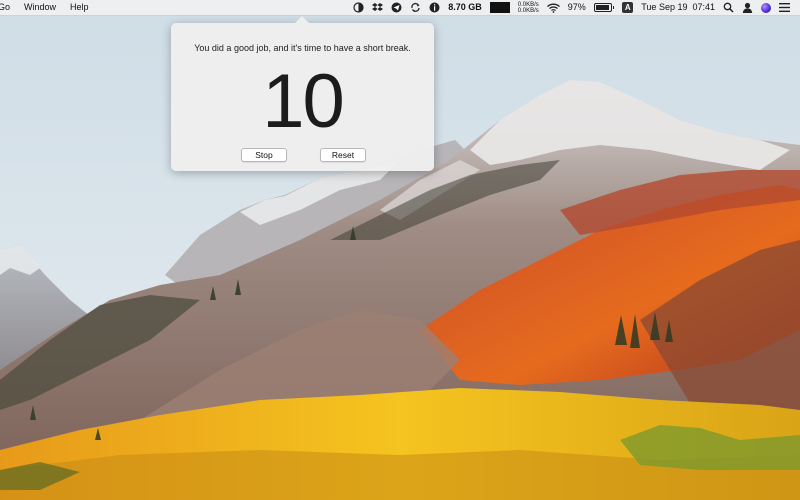  What do you see at coordinates (264, 155) in the screenshot?
I see `stop-button: Stop` at bounding box center [264, 155].